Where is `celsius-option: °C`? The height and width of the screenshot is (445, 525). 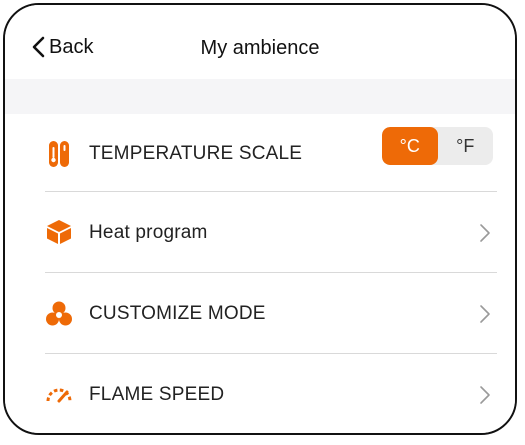 celsius-option: °C is located at coordinates (410, 146).